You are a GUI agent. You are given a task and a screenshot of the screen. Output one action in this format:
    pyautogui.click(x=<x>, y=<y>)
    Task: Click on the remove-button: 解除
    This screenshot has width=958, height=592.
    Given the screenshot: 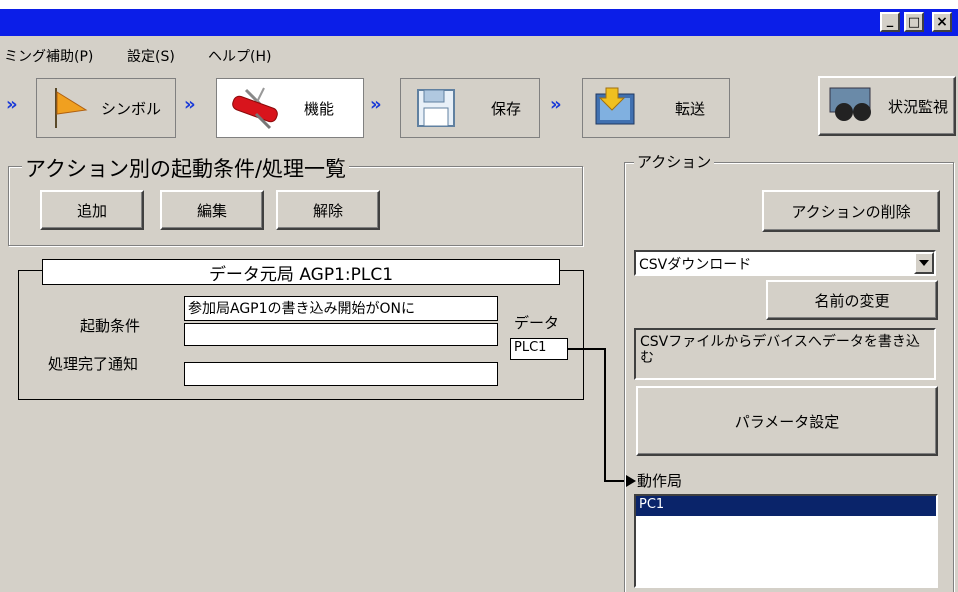 What is the action you would take?
    pyautogui.click(x=328, y=210)
    